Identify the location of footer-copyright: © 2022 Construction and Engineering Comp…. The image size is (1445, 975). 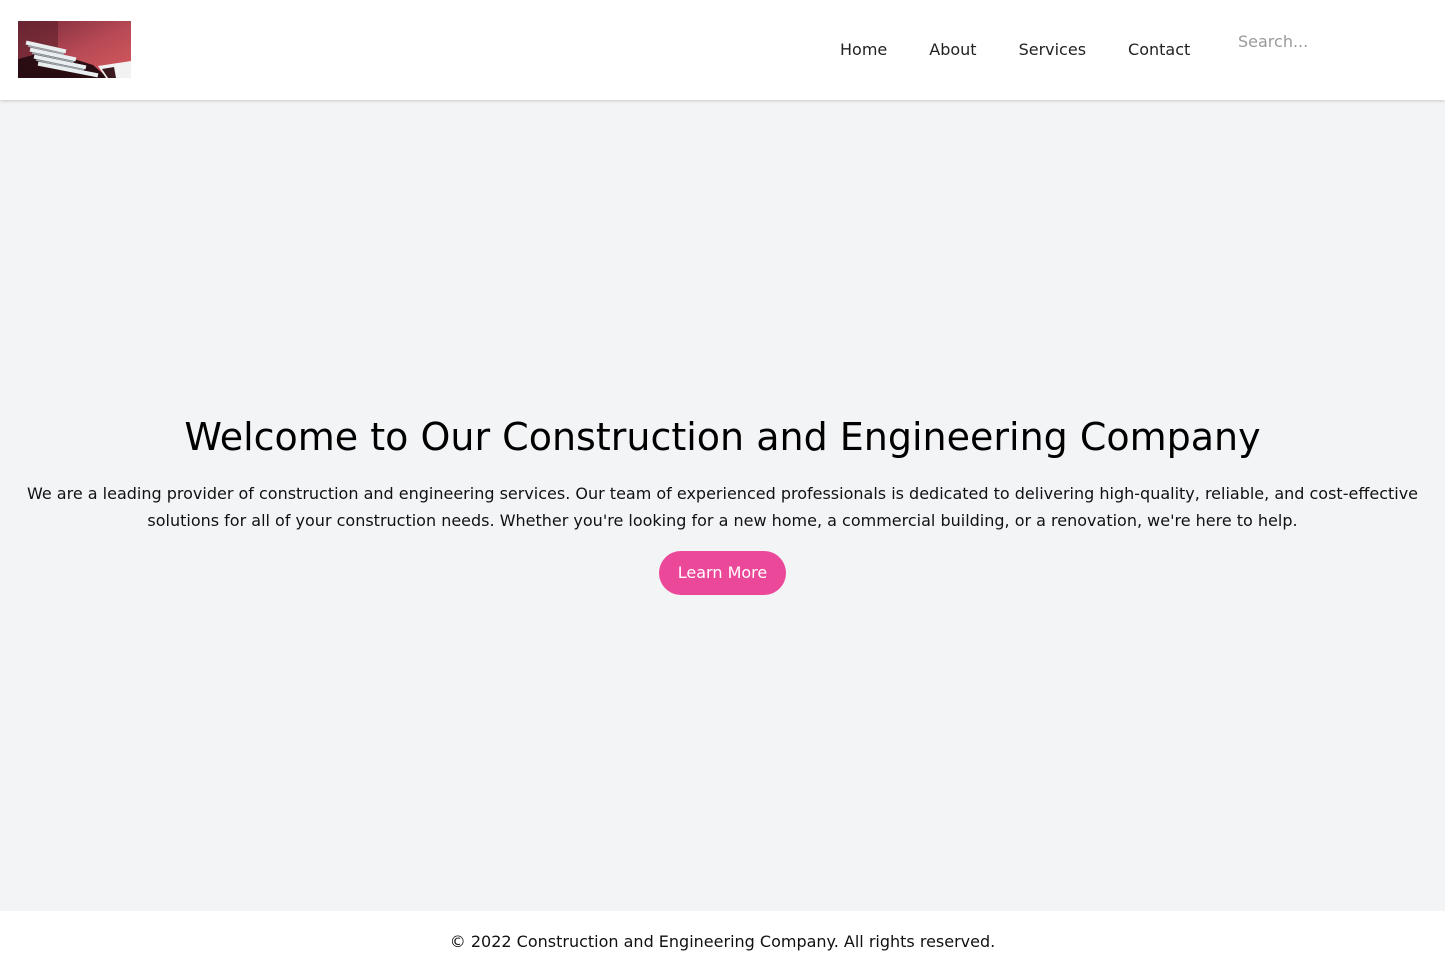
(722, 941).